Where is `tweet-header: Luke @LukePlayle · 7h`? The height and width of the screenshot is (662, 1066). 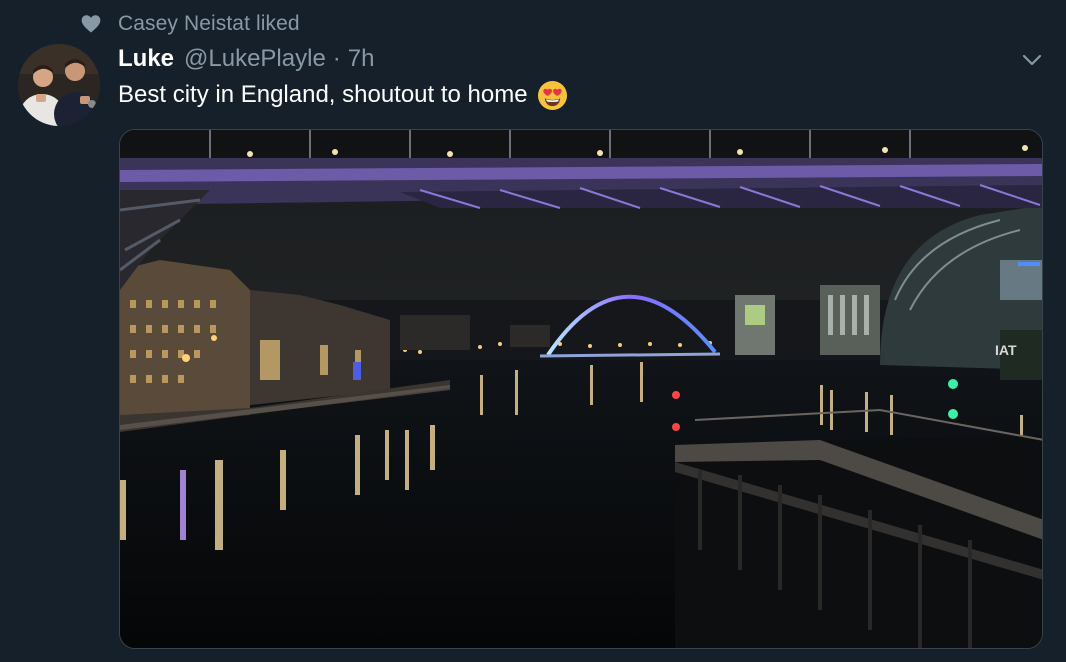
tweet-header: Luke @LukePlayle · 7h is located at coordinates (246, 59).